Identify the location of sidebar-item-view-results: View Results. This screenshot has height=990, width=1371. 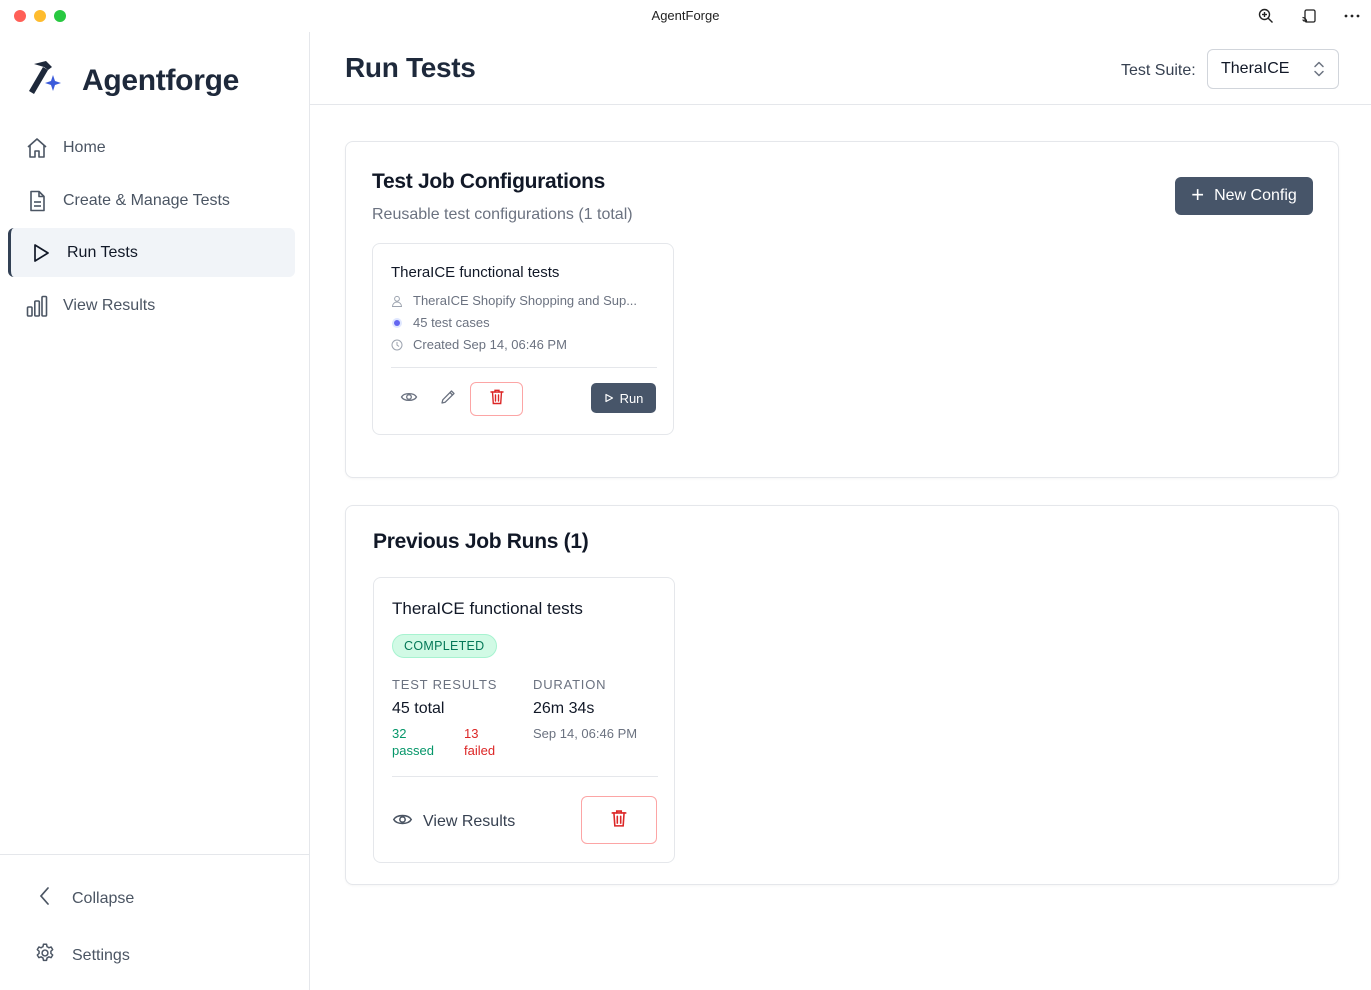
(151, 305).